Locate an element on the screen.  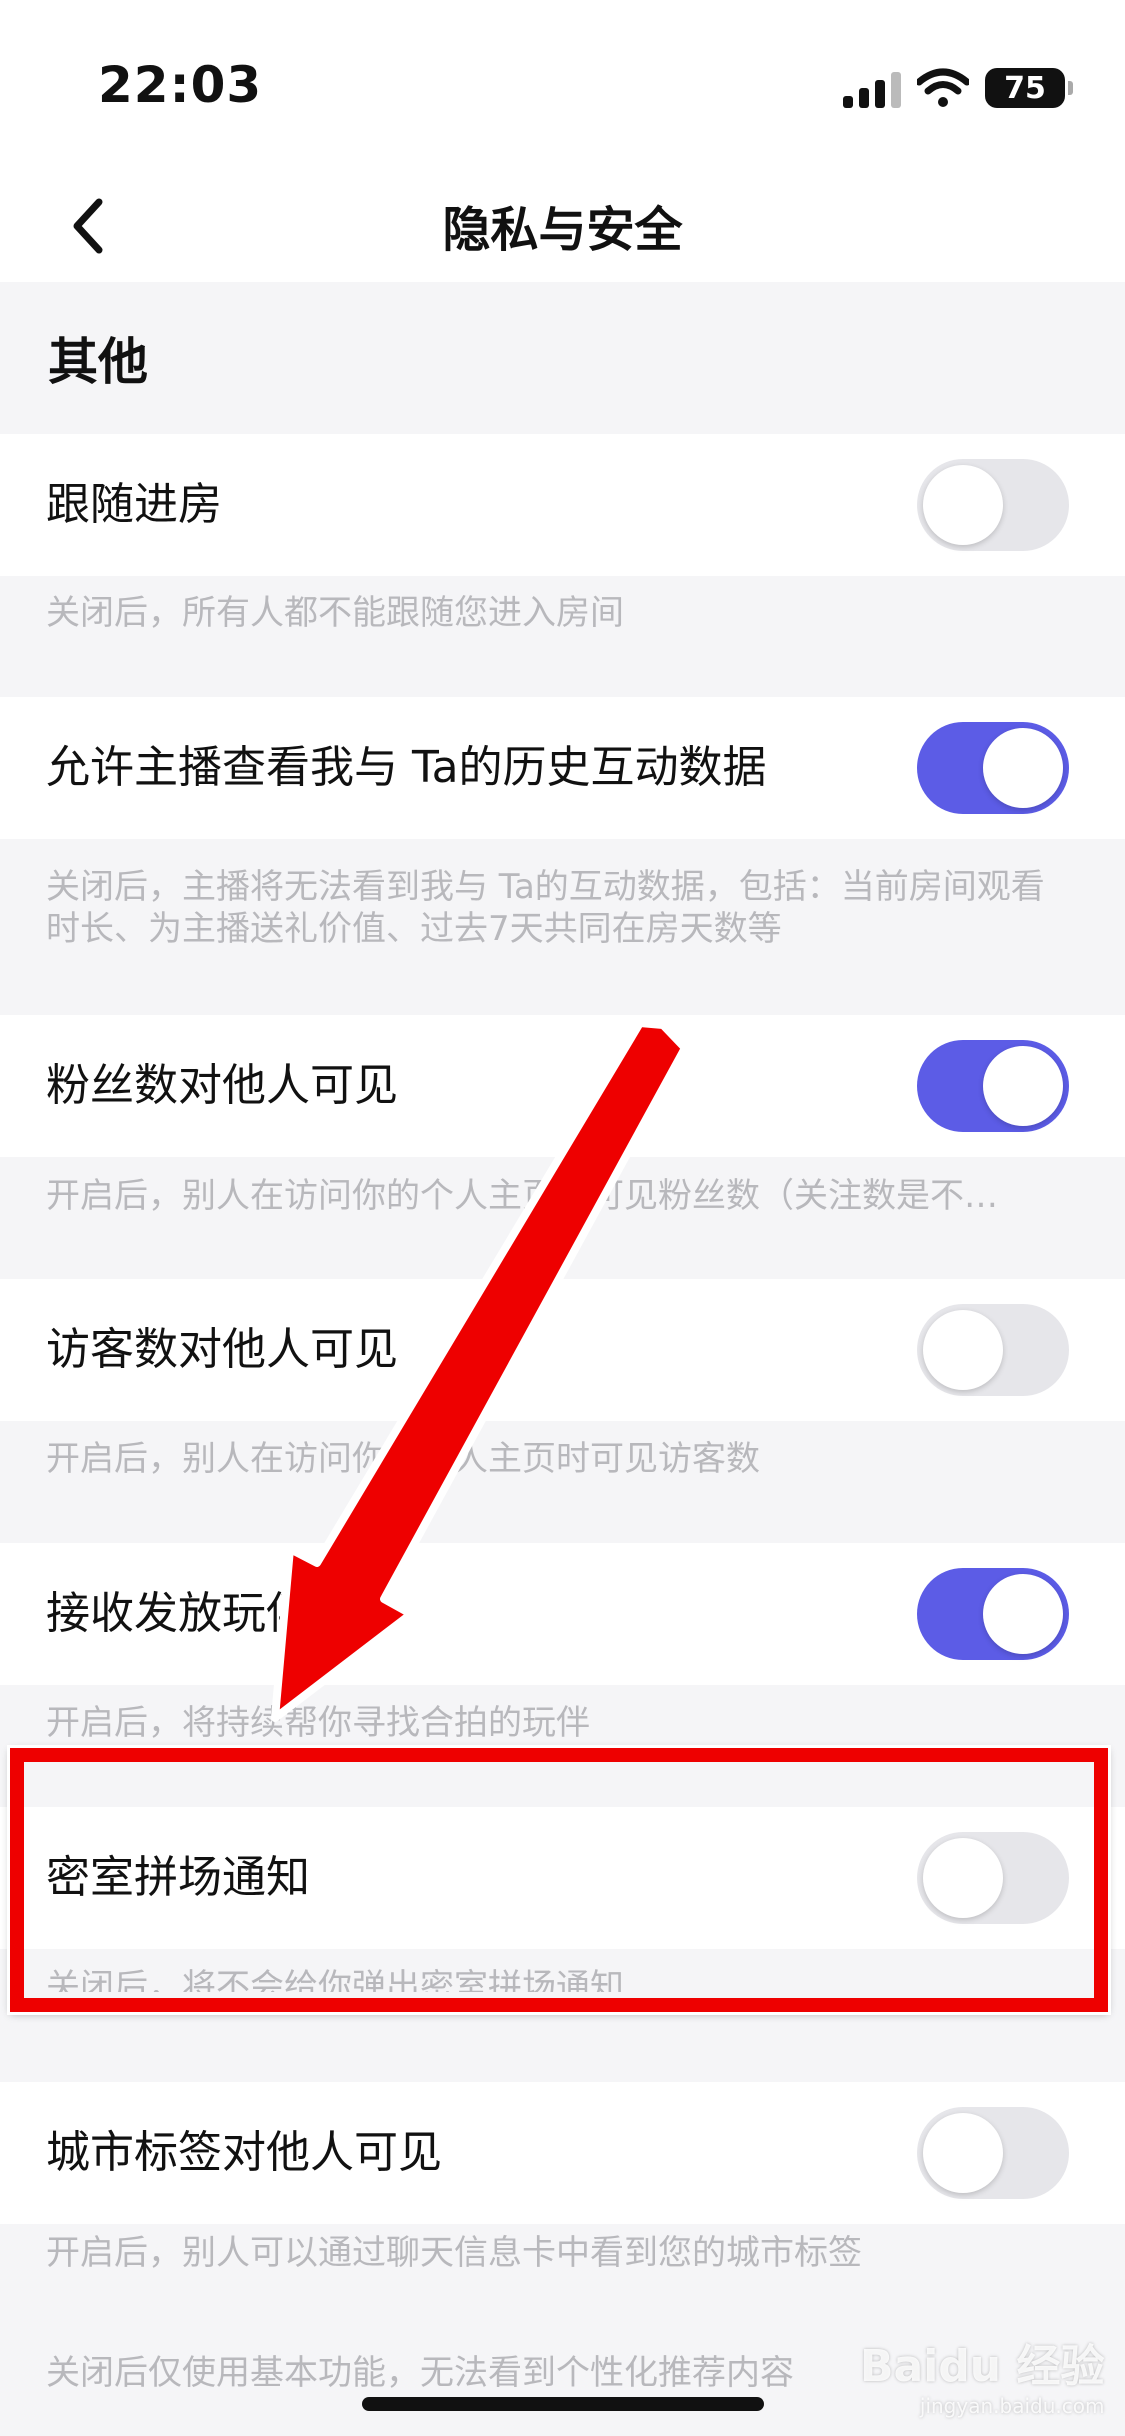
setting-label: 访客数对他人可见 is located at coordinates (222, 1349).